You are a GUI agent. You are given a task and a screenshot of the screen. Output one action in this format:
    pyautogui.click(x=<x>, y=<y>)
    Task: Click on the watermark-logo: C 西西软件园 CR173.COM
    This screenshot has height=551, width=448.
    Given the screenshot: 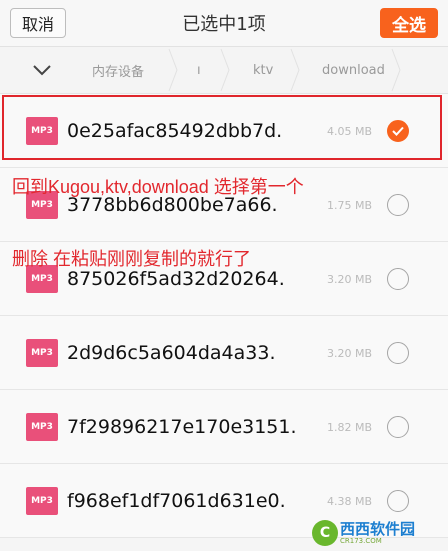 What is the action you would take?
    pyautogui.click(x=363, y=533)
    